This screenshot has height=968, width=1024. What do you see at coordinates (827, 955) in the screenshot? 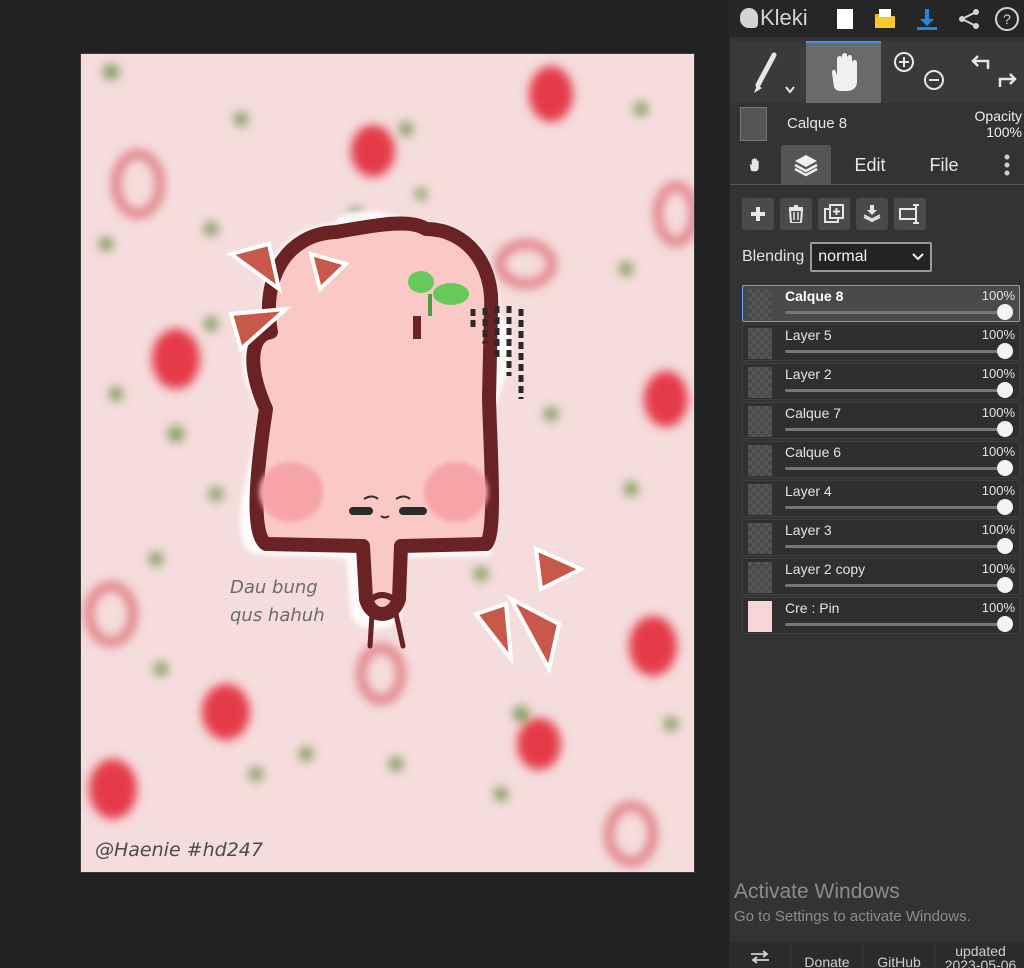
I see `donate-link: Donate` at bounding box center [827, 955].